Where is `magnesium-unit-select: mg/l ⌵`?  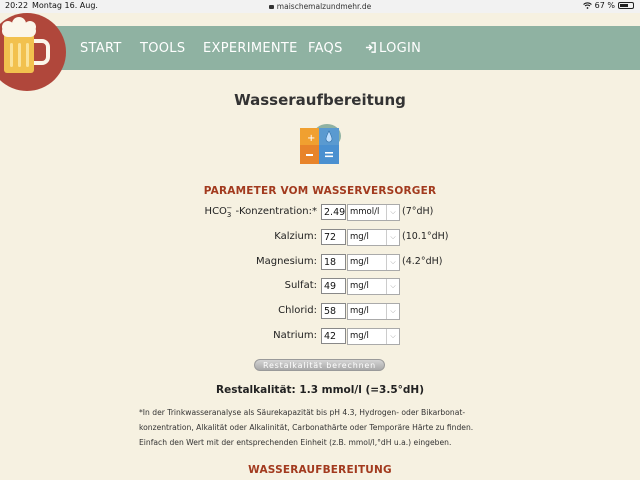 magnesium-unit-select: mg/l ⌵ is located at coordinates (373, 262).